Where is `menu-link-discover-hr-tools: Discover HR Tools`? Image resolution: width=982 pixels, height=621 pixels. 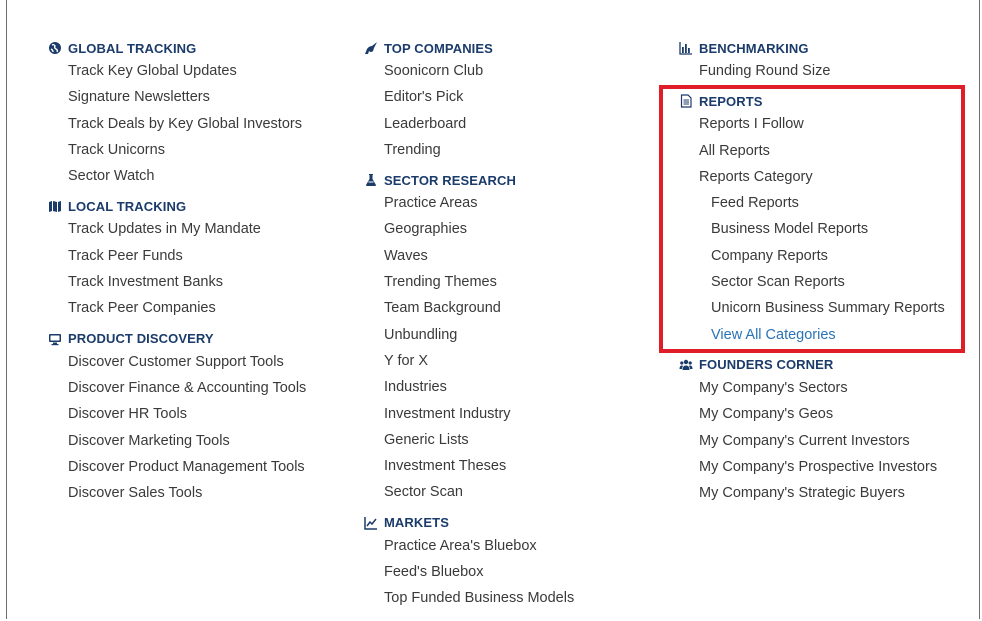 menu-link-discover-hr-tools: Discover HR Tools is located at coordinates (177, 414).